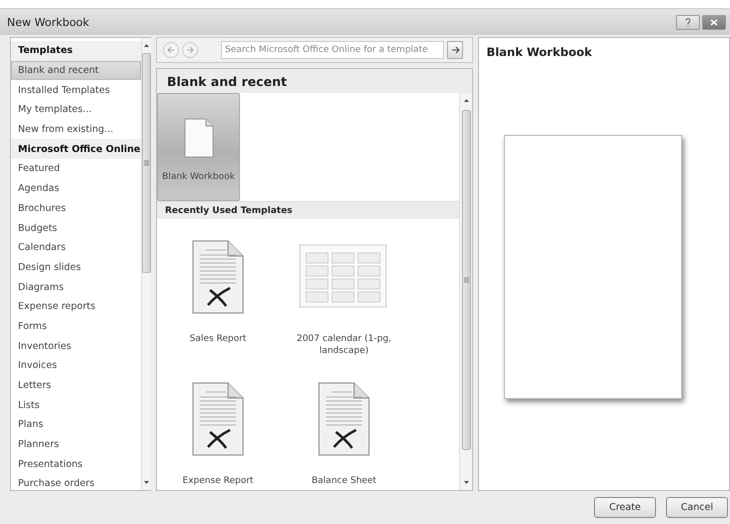 The image size is (730, 524). Describe the element at coordinates (76, 386) in the screenshot. I see `category-item: Letters` at that location.